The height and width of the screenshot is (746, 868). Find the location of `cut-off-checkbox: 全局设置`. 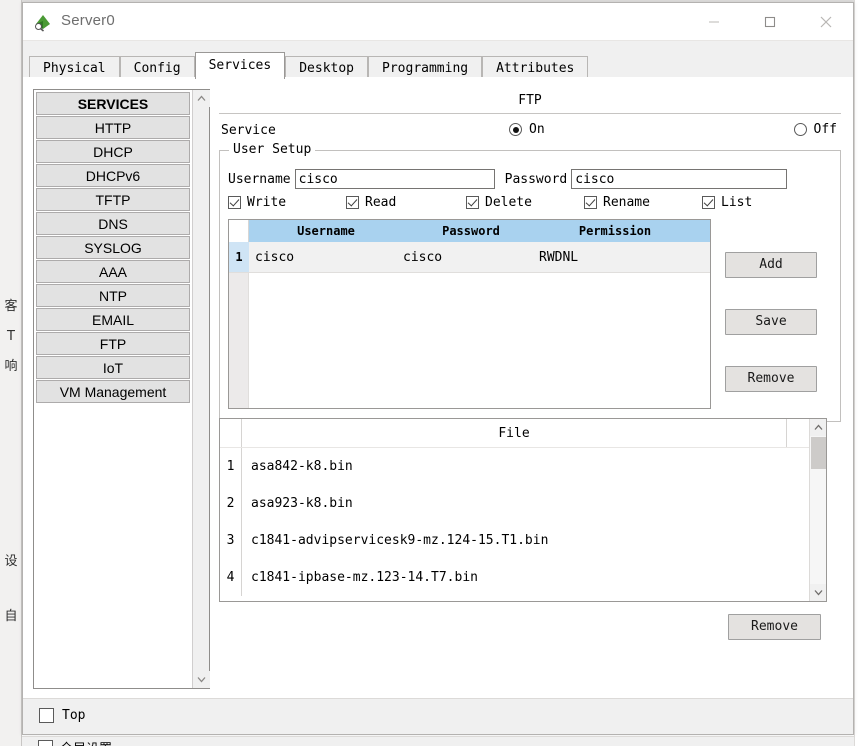

cut-off-checkbox: 全局设置 is located at coordinates (75, 742).